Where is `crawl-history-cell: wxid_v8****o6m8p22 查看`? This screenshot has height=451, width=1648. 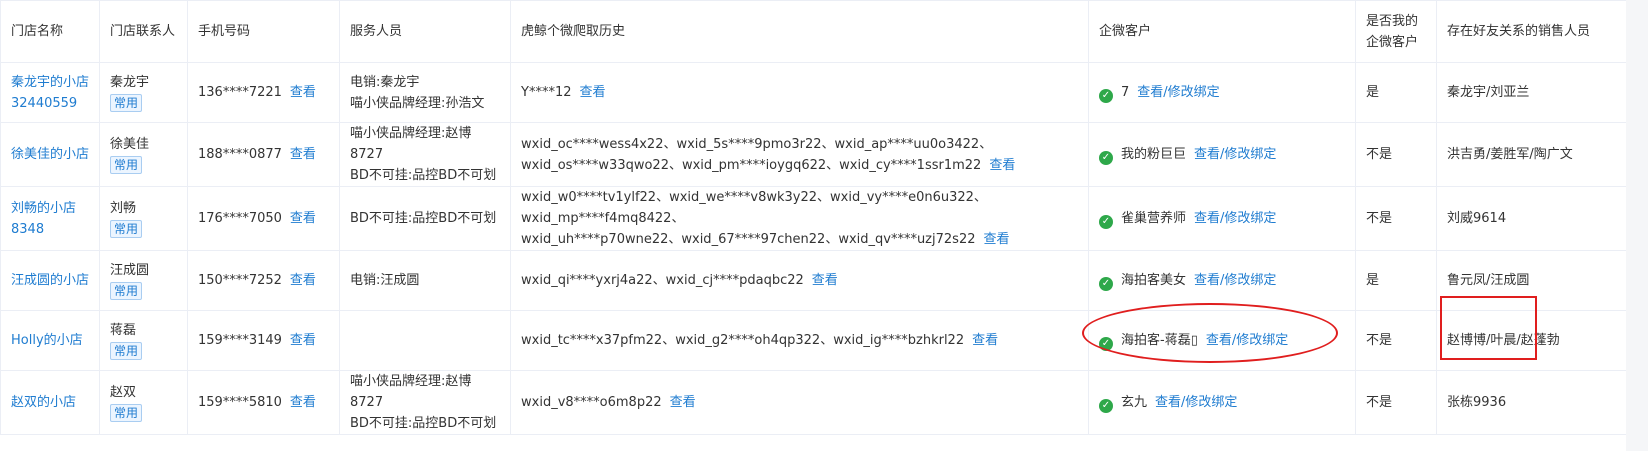
crawl-history-cell: wxid_v8****o6m8p22 查看 is located at coordinates (799, 402).